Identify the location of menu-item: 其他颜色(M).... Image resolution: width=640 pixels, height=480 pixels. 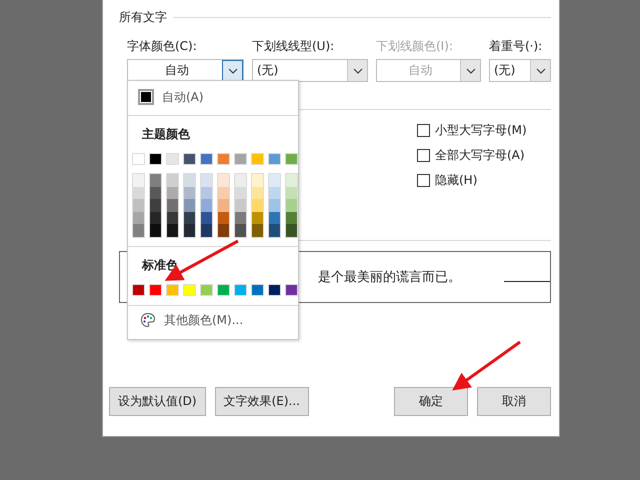
(213, 317).